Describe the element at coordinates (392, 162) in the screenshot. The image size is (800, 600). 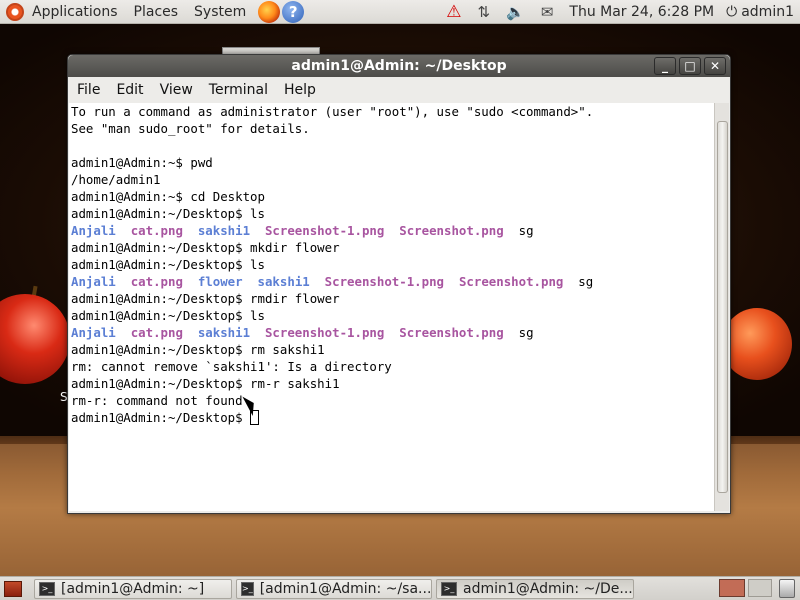
I see `terminal-line: admin1@Admin:~$ pwd` at that location.